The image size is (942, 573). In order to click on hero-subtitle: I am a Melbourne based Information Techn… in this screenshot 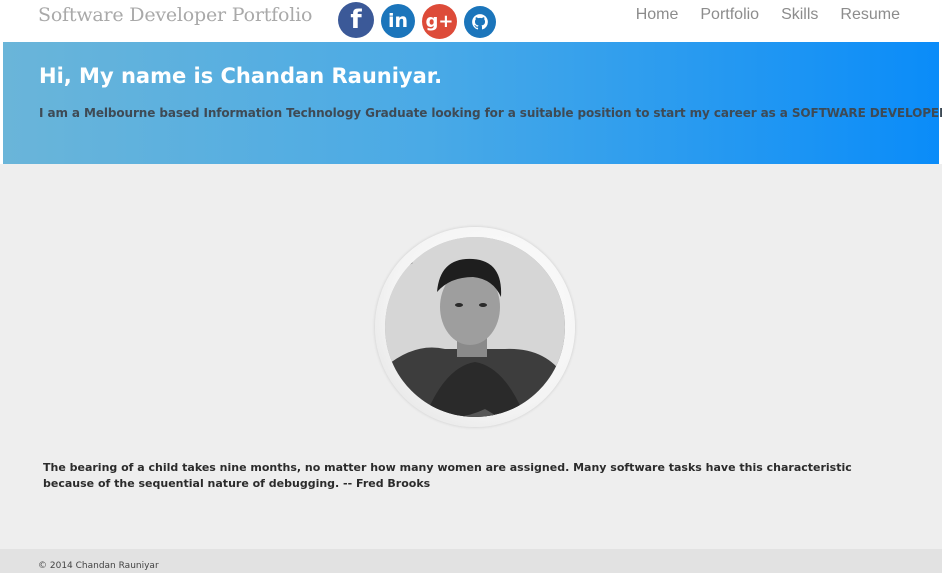, I will do `click(490, 113)`.